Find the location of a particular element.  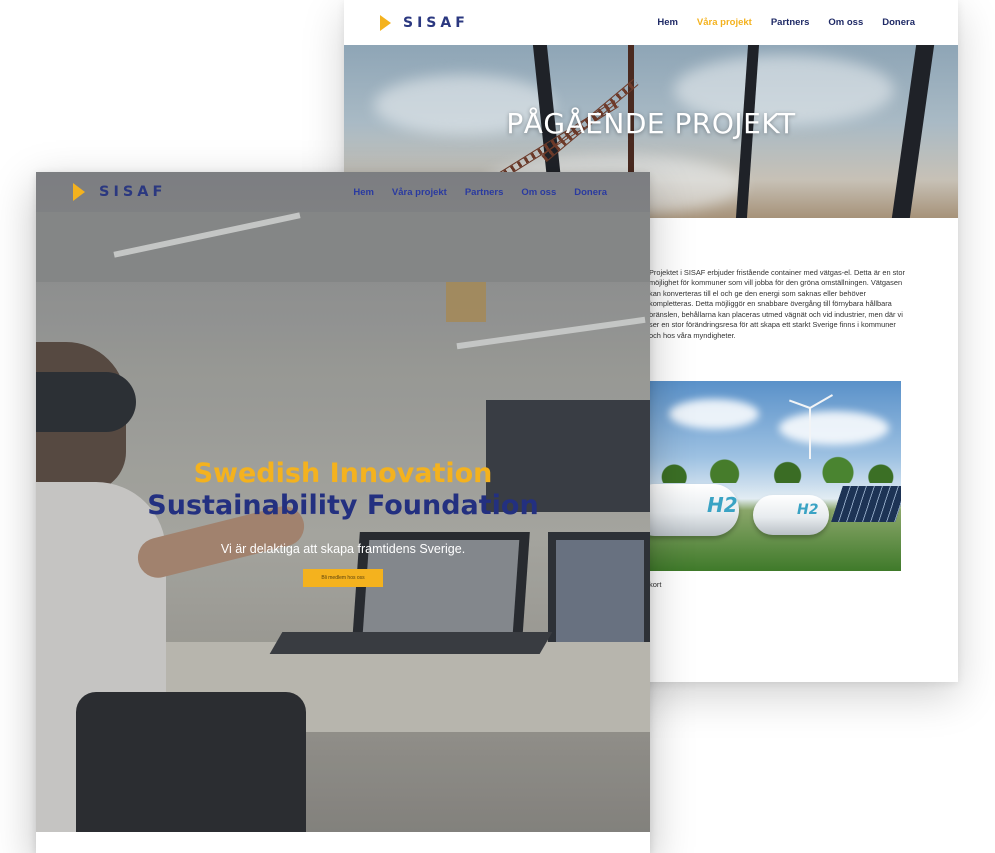

caption-text: kort is located at coordinates (655, 584).